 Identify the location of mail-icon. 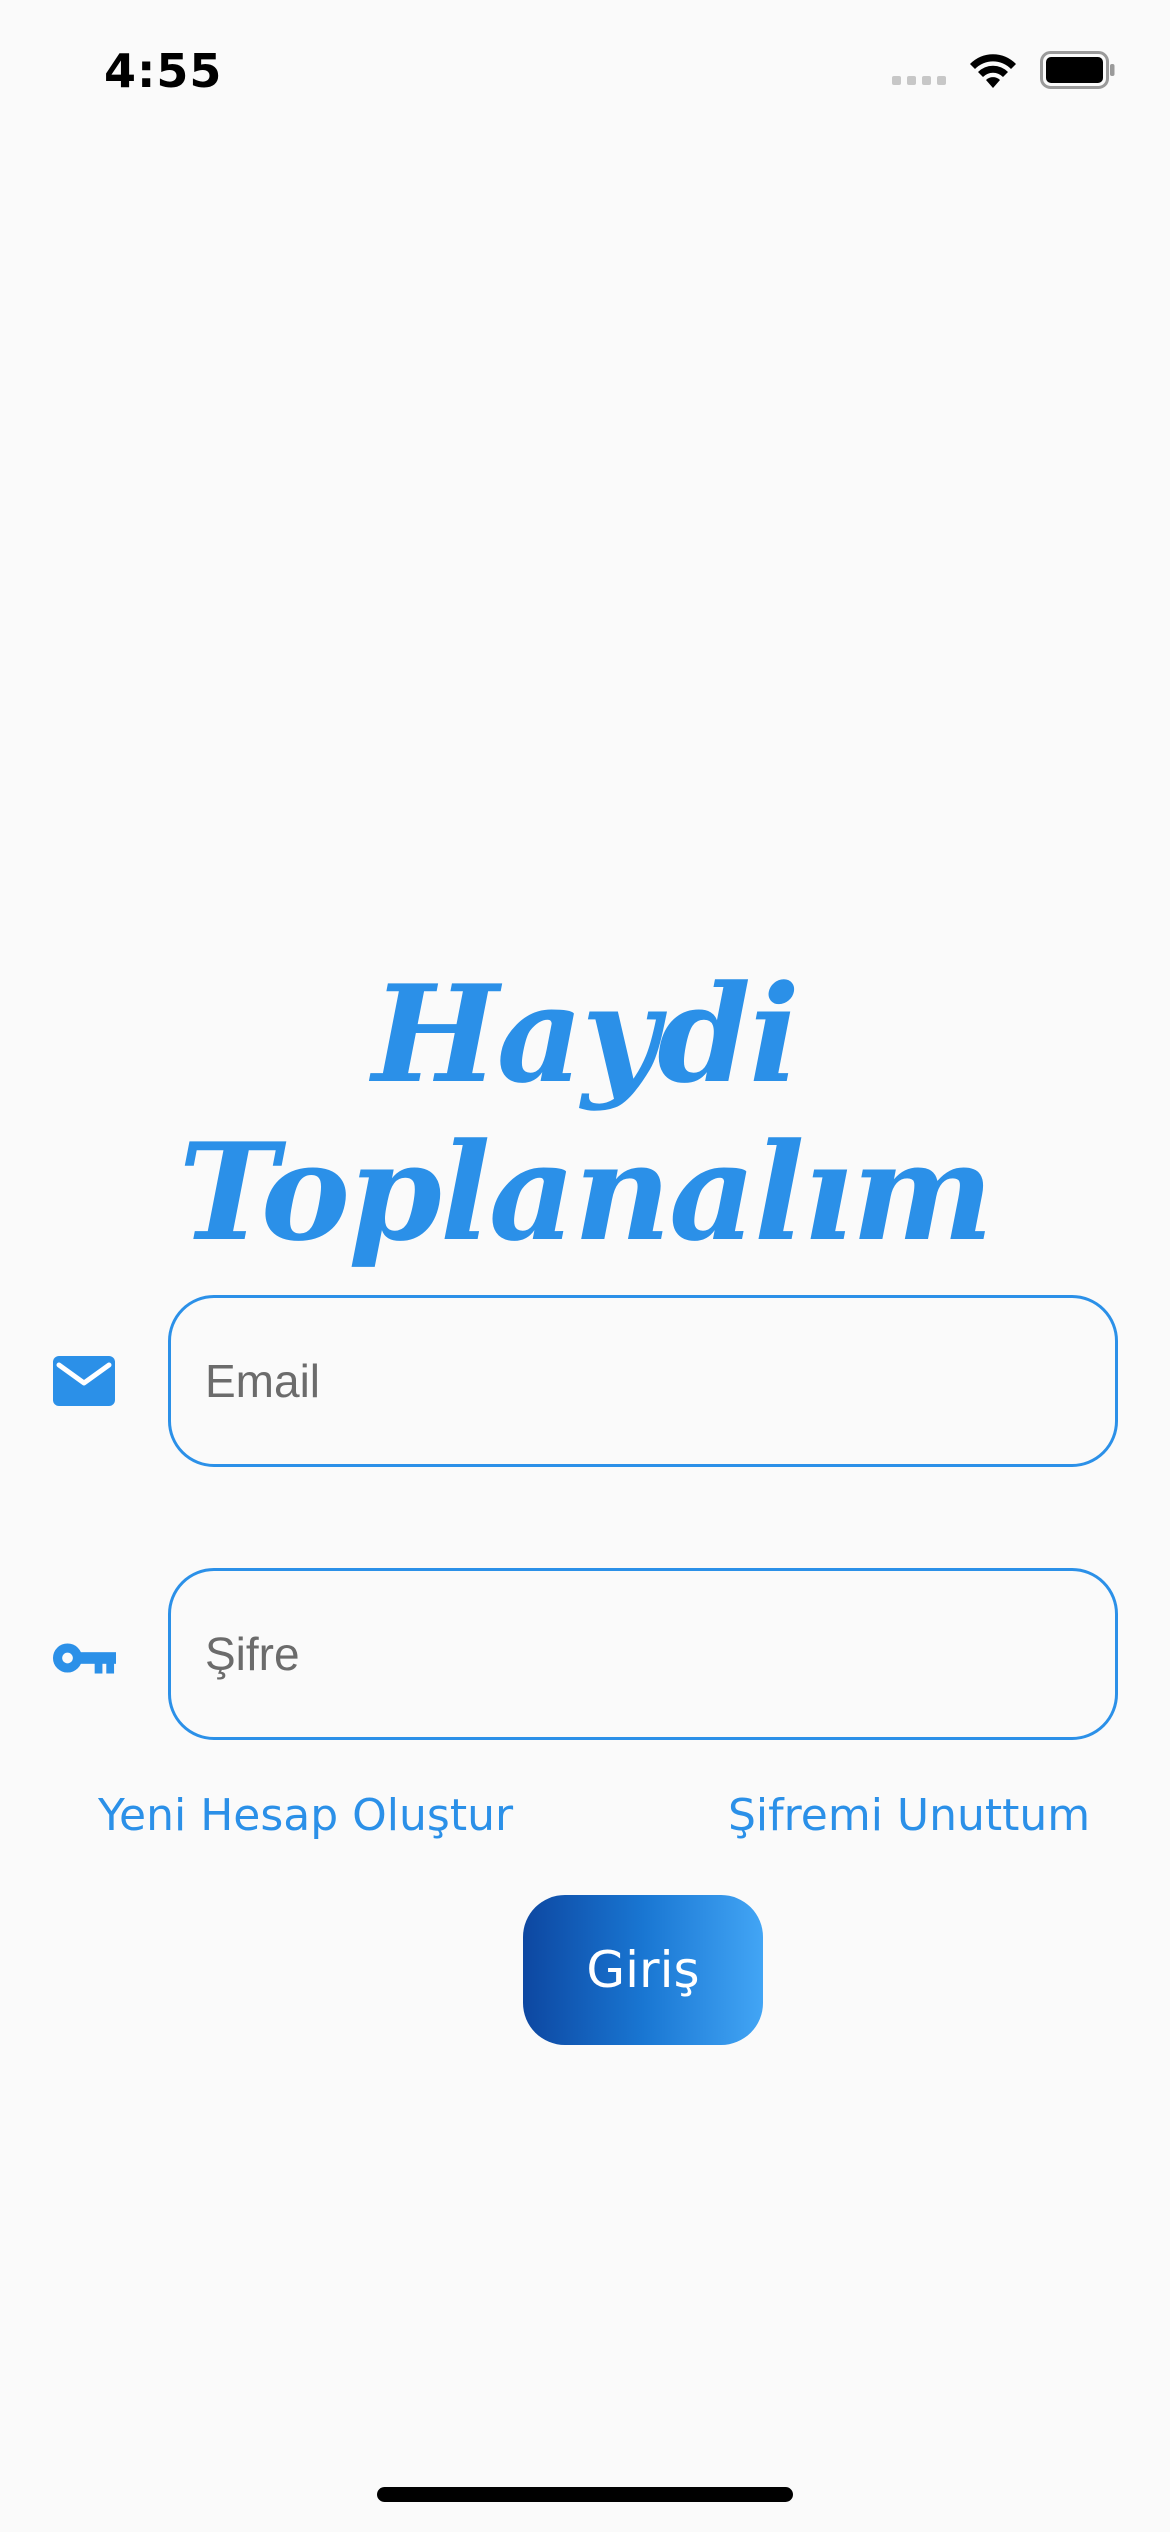
(84, 1381).